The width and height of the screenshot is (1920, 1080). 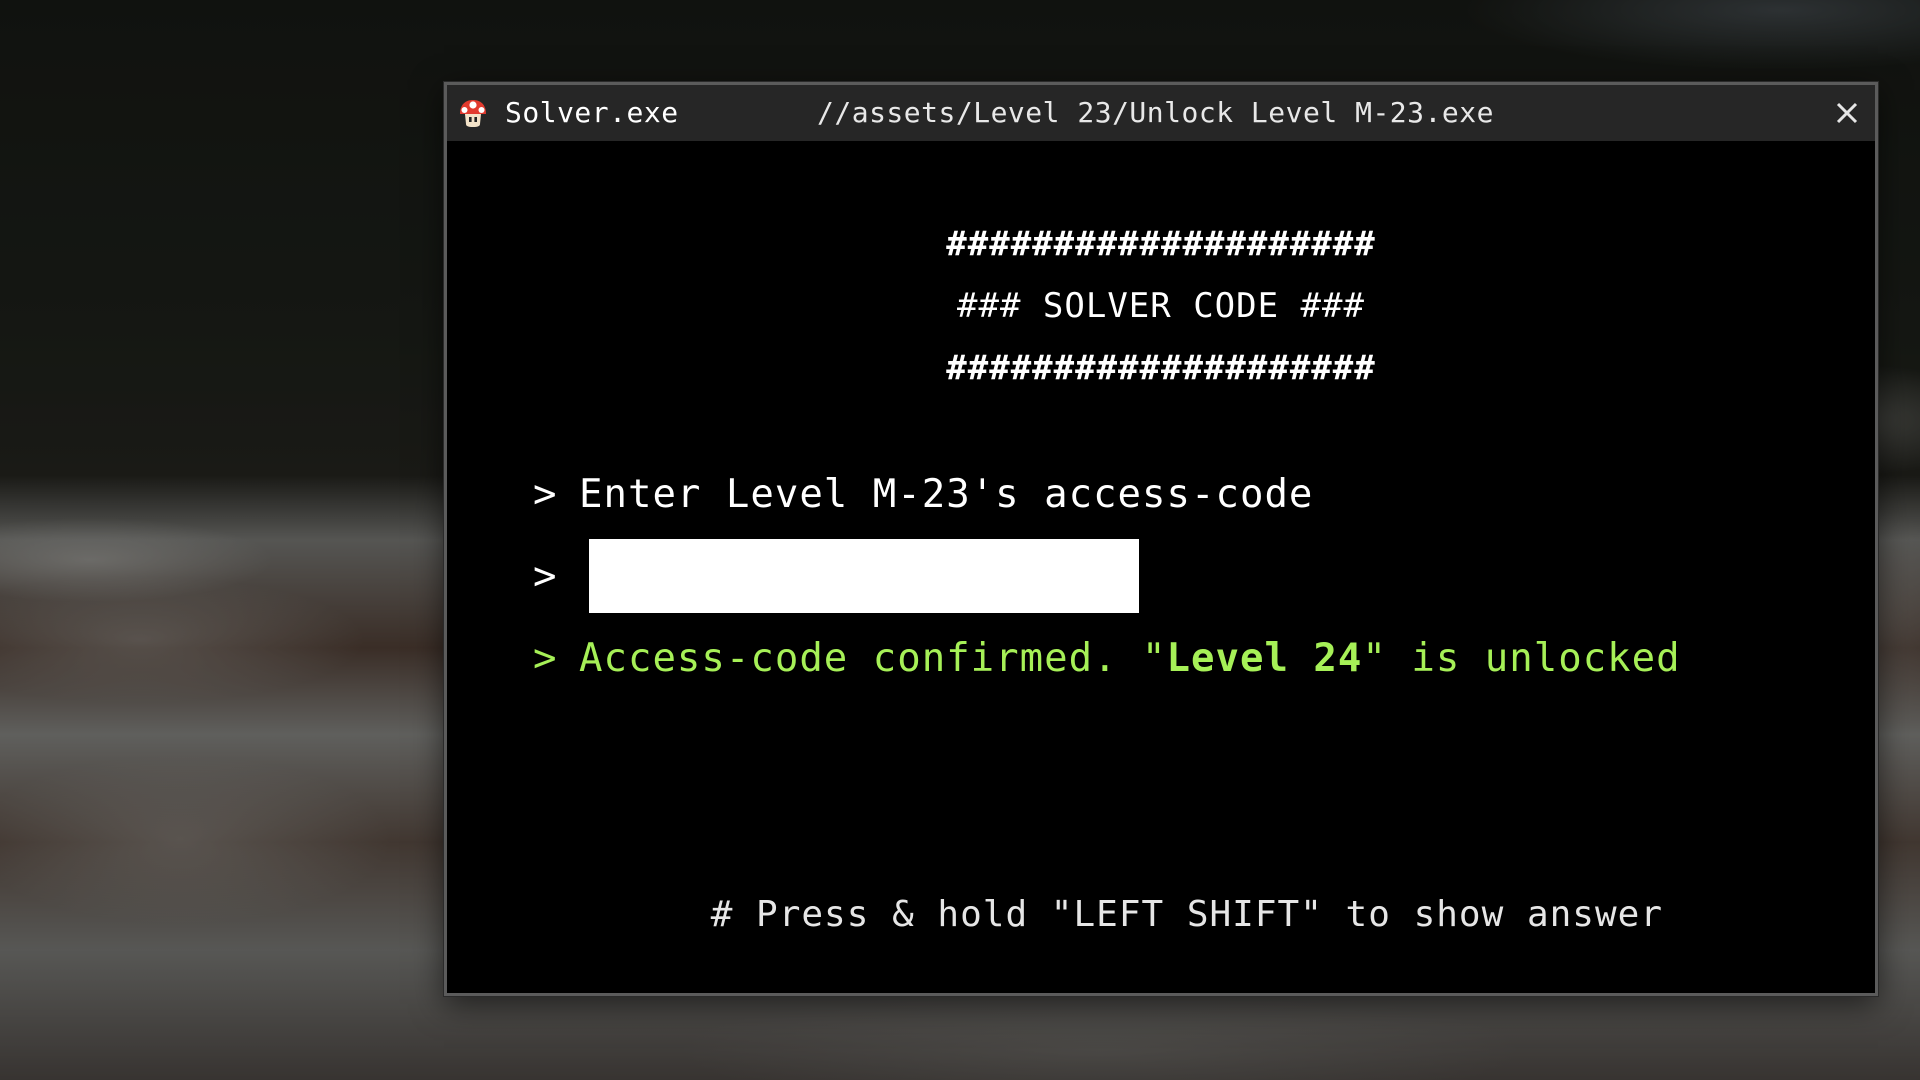 I want to click on confirmation-prefix: Access-code confirmed. ", so click(x=873, y=658).